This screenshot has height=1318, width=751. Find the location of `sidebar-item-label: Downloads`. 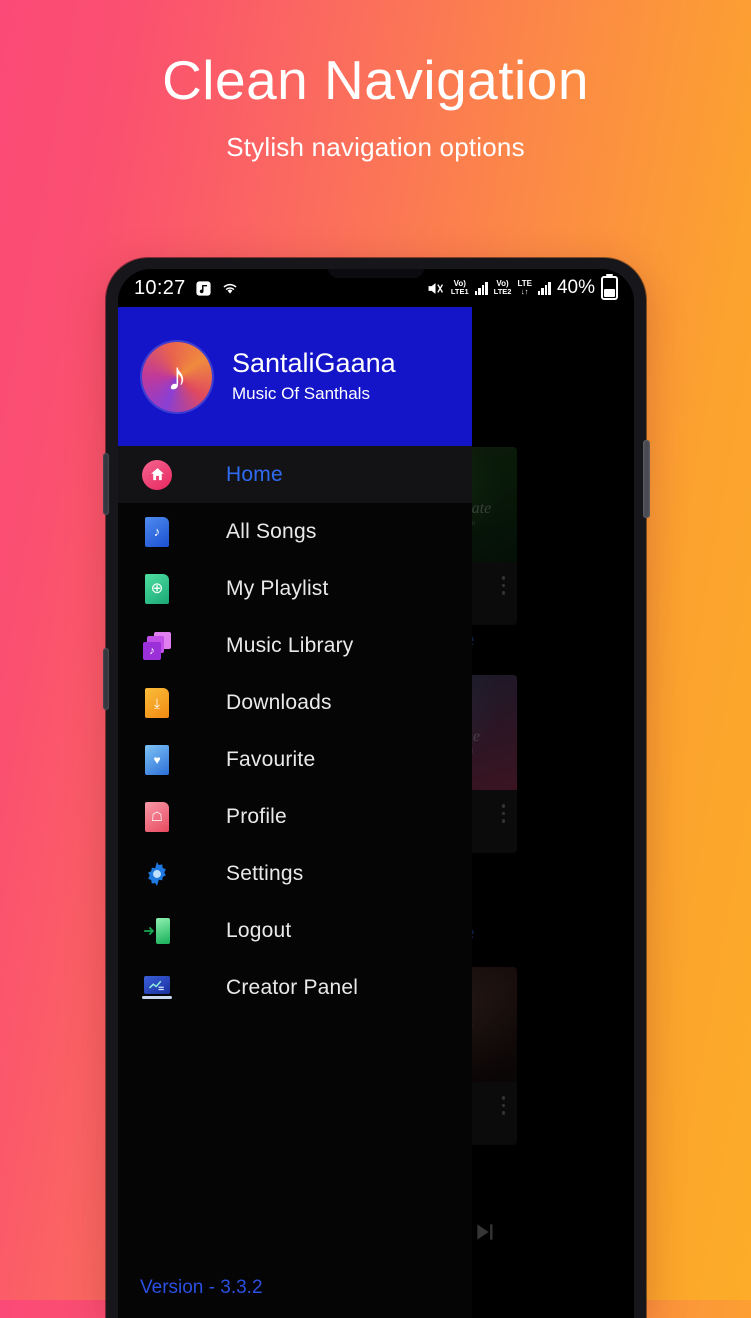

sidebar-item-label: Downloads is located at coordinates (279, 703).